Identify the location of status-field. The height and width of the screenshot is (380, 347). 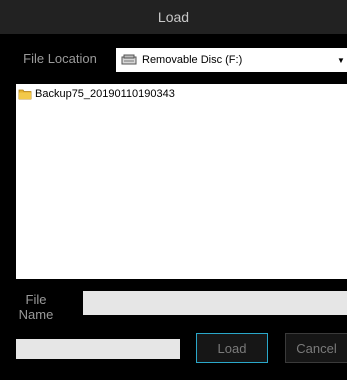
(98, 349).